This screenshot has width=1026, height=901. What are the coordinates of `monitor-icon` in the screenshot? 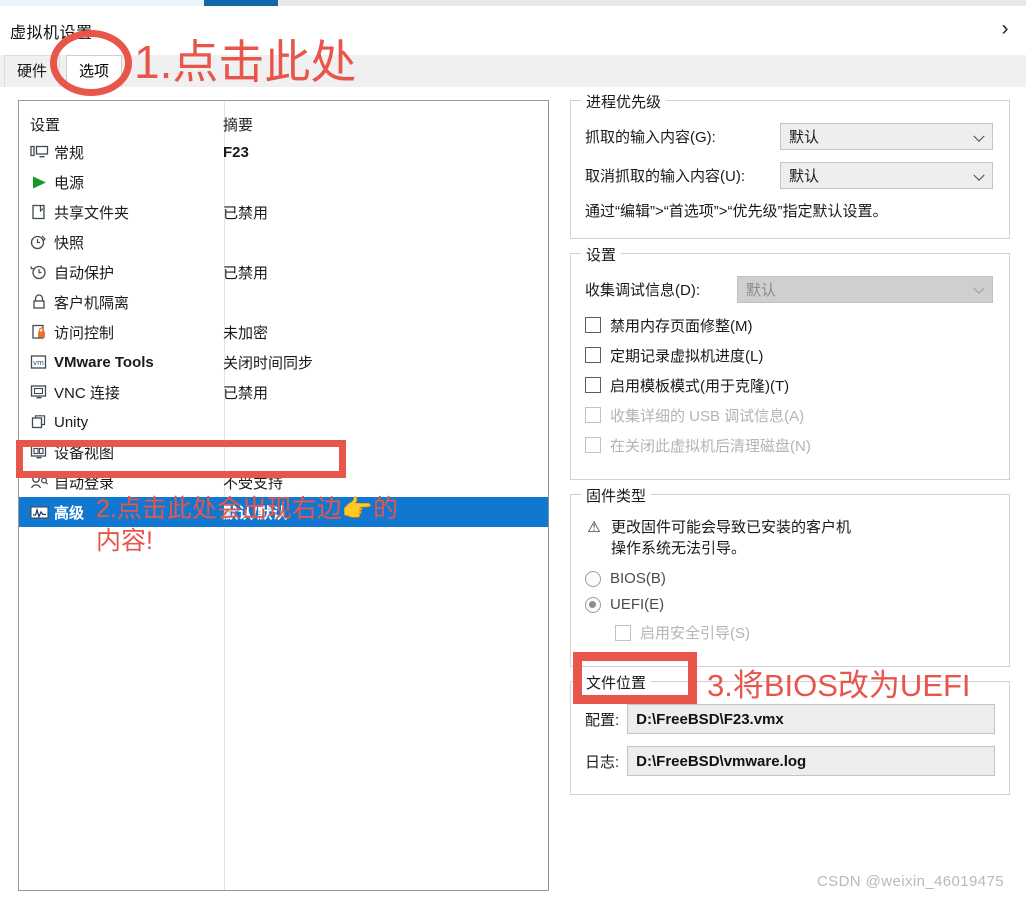 It's located at (39, 152).